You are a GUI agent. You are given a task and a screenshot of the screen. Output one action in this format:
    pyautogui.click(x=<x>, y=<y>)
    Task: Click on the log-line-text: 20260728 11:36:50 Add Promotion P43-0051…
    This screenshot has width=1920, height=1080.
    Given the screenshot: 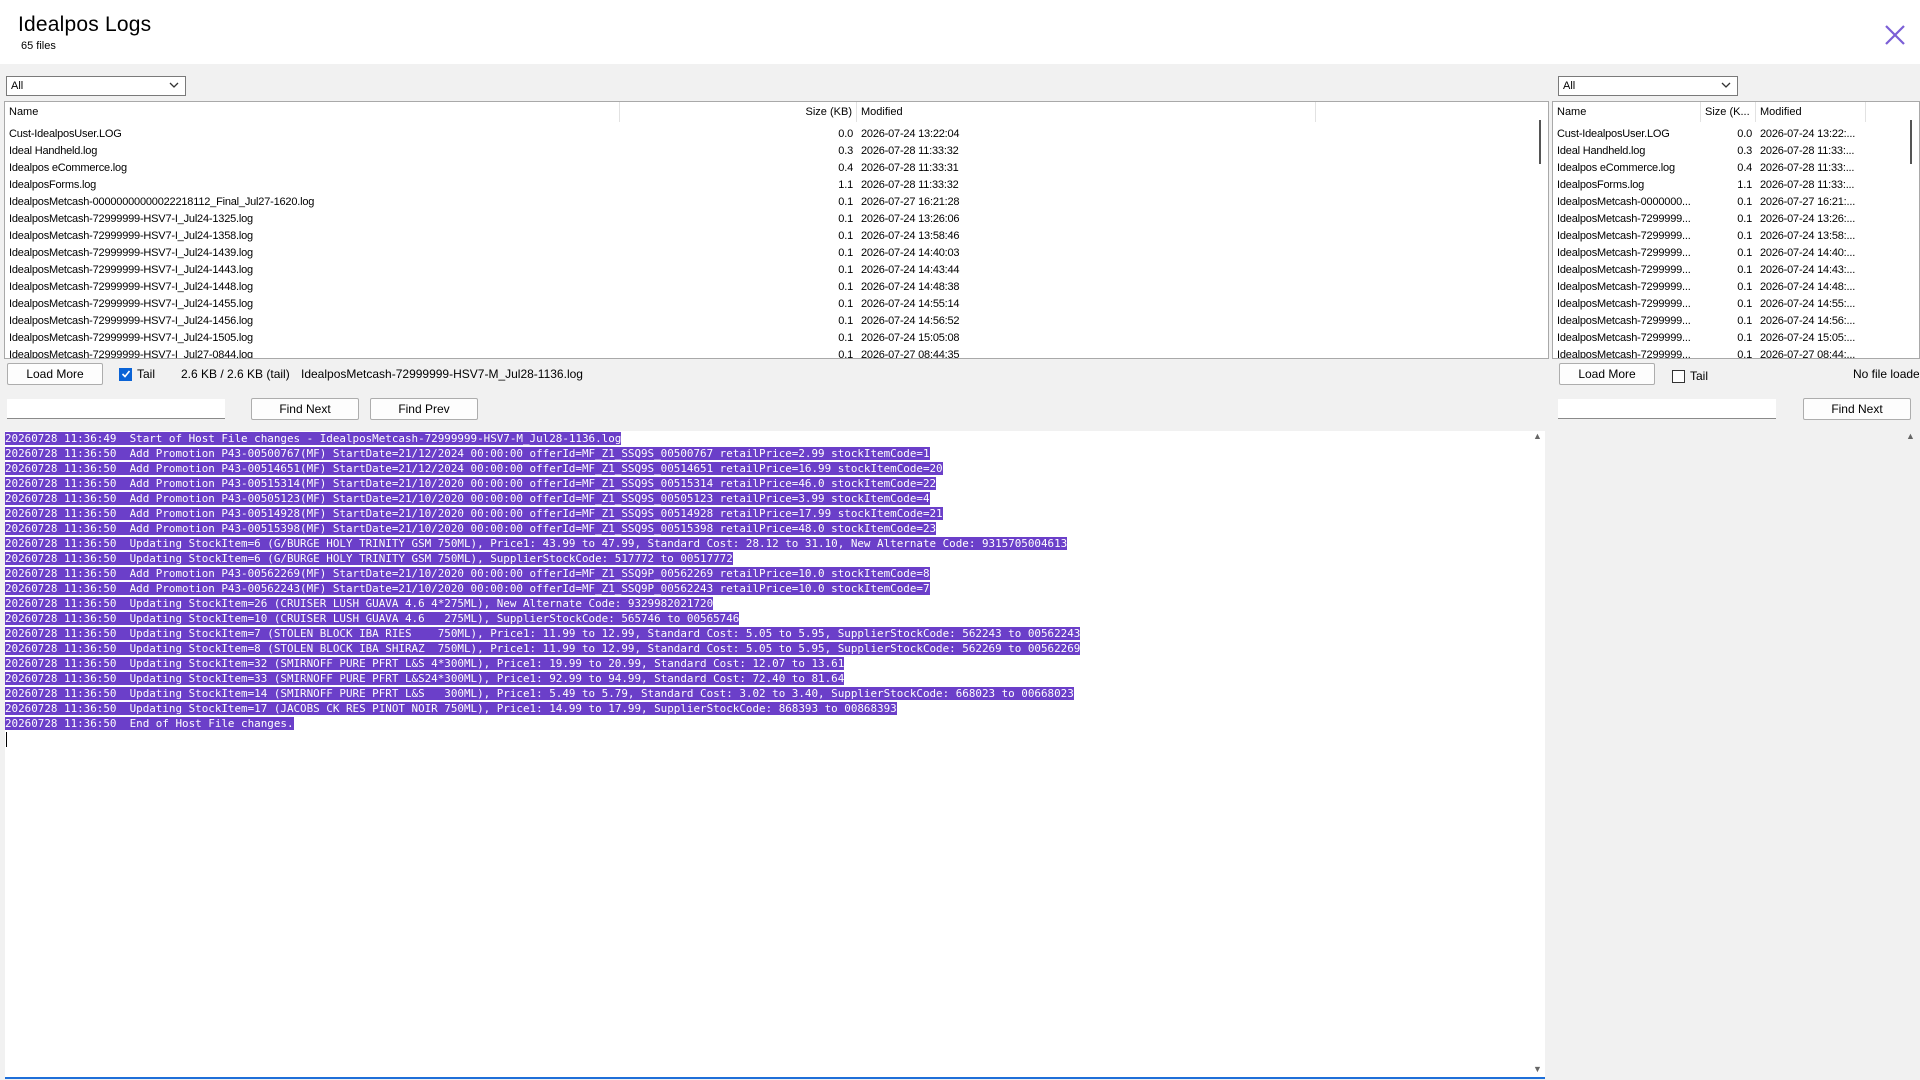 What is the action you would take?
    pyautogui.click(x=474, y=468)
    